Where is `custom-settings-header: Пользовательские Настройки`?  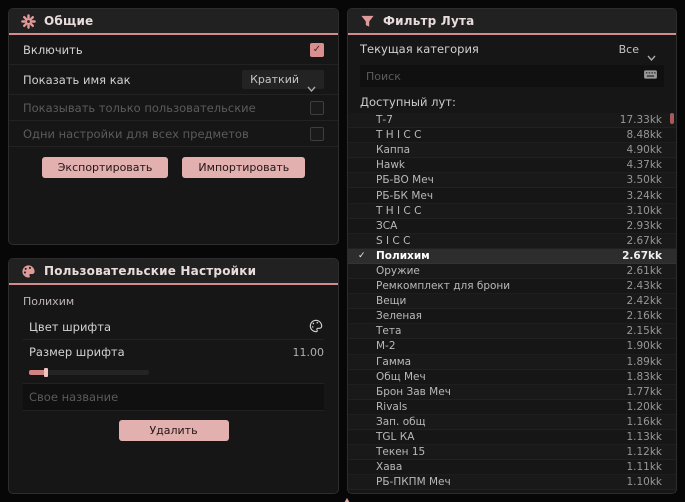 custom-settings-header: Пользовательские Настройки is located at coordinates (173, 272).